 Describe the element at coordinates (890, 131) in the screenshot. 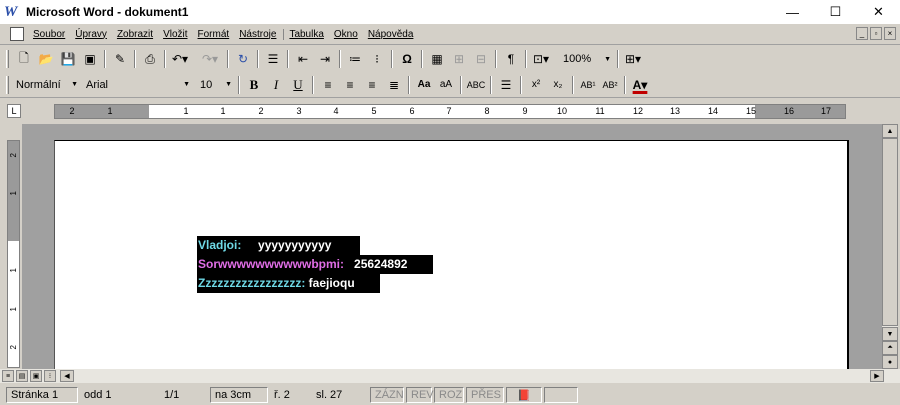

I see `scroll-up-icon: ▲` at that location.